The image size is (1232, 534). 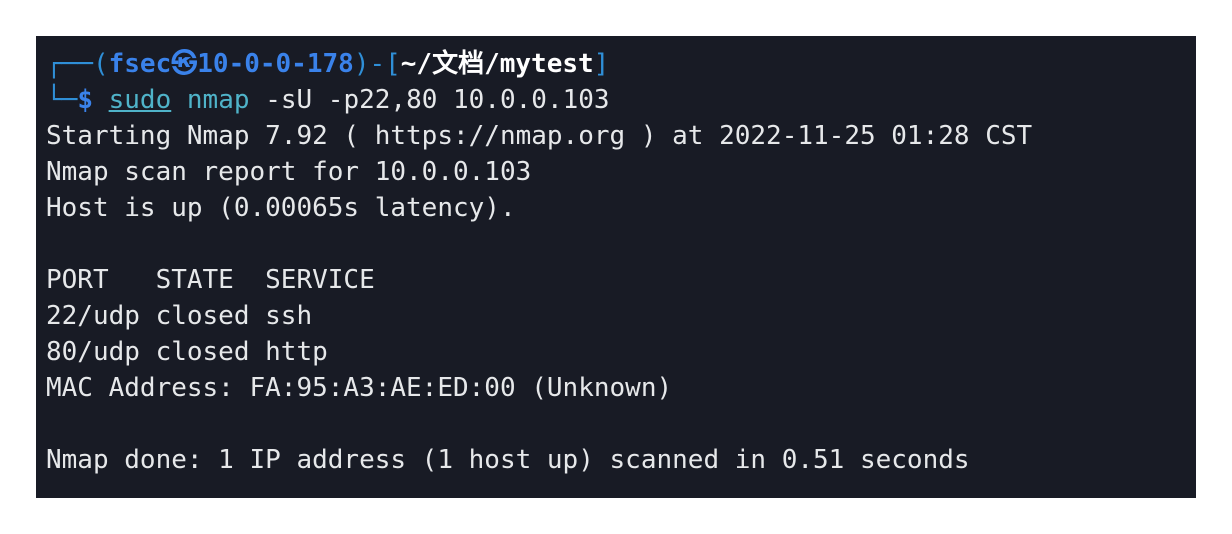 What do you see at coordinates (621, 64) in the screenshot?
I see `prompt-top-line: ┌──(fsec ㉿ 10-0-0-178)-[~/文档/mytest]` at bounding box center [621, 64].